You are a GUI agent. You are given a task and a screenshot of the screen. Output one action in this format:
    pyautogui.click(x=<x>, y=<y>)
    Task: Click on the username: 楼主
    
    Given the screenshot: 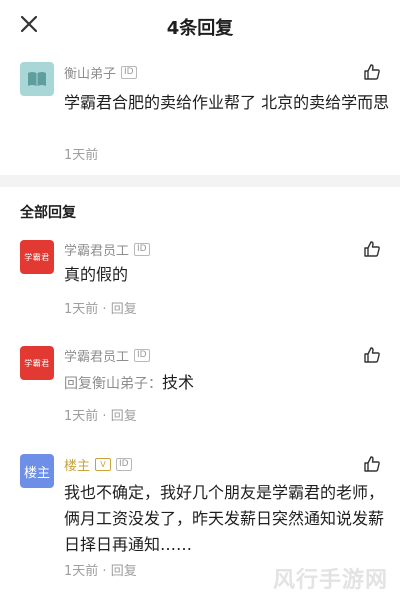 What is the action you would take?
    pyautogui.click(x=77, y=464)
    